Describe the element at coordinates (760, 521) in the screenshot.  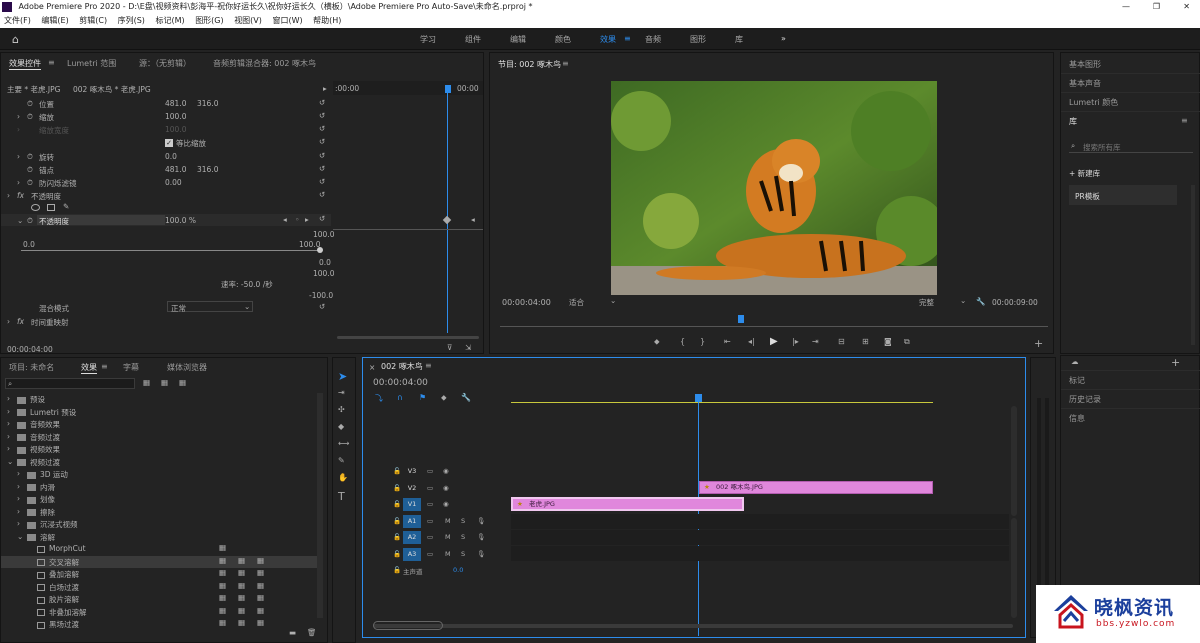
I see `track-a1-lane` at that location.